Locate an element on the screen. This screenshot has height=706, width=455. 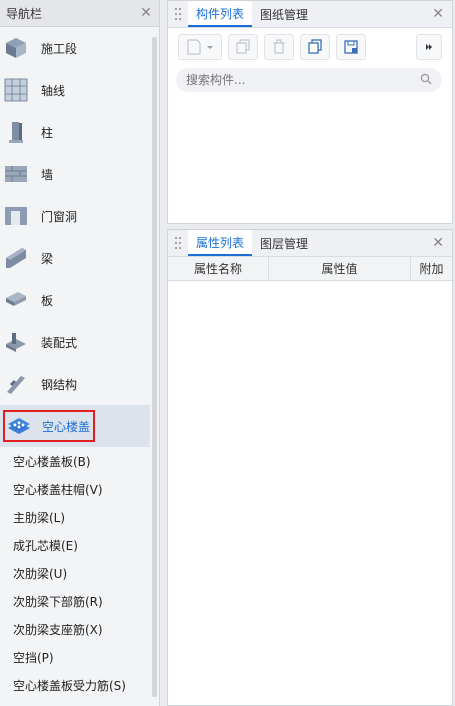
tab-component-list: 构件列表 is located at coordinates (220, 14).